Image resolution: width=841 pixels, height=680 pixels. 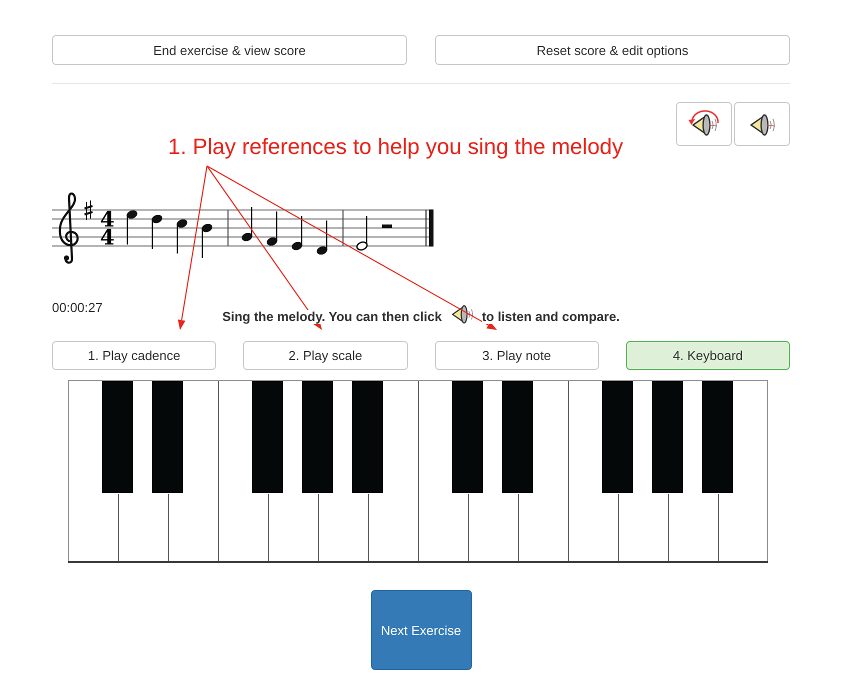 What do you see at coordinates (325, 355) in the screenshot?
I see `play-scale-button: 2. Play scale` at bounding box center [325, 355].